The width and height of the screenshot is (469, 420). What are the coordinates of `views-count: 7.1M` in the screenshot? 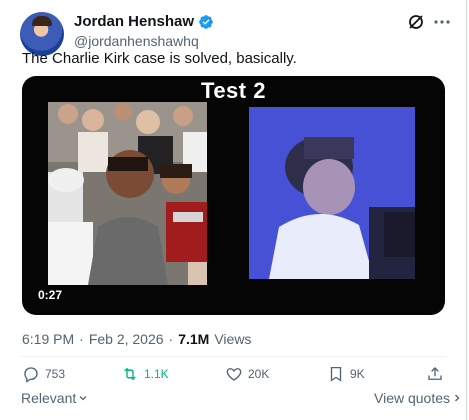 It's located at (194, 339).